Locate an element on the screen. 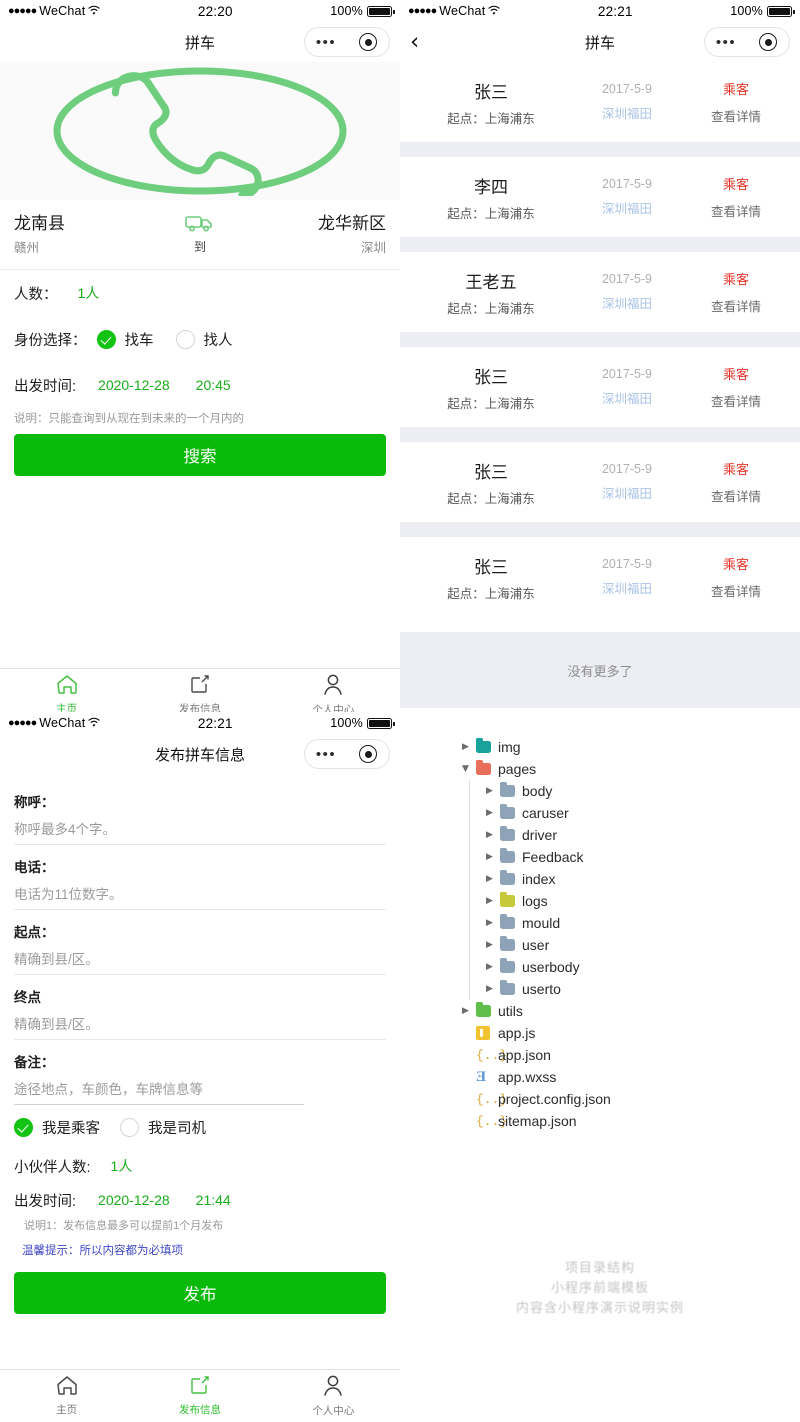 The width and height of the screenshot is (800, 1422). tree-node: ▶ user is located at coordinates (634, 945).